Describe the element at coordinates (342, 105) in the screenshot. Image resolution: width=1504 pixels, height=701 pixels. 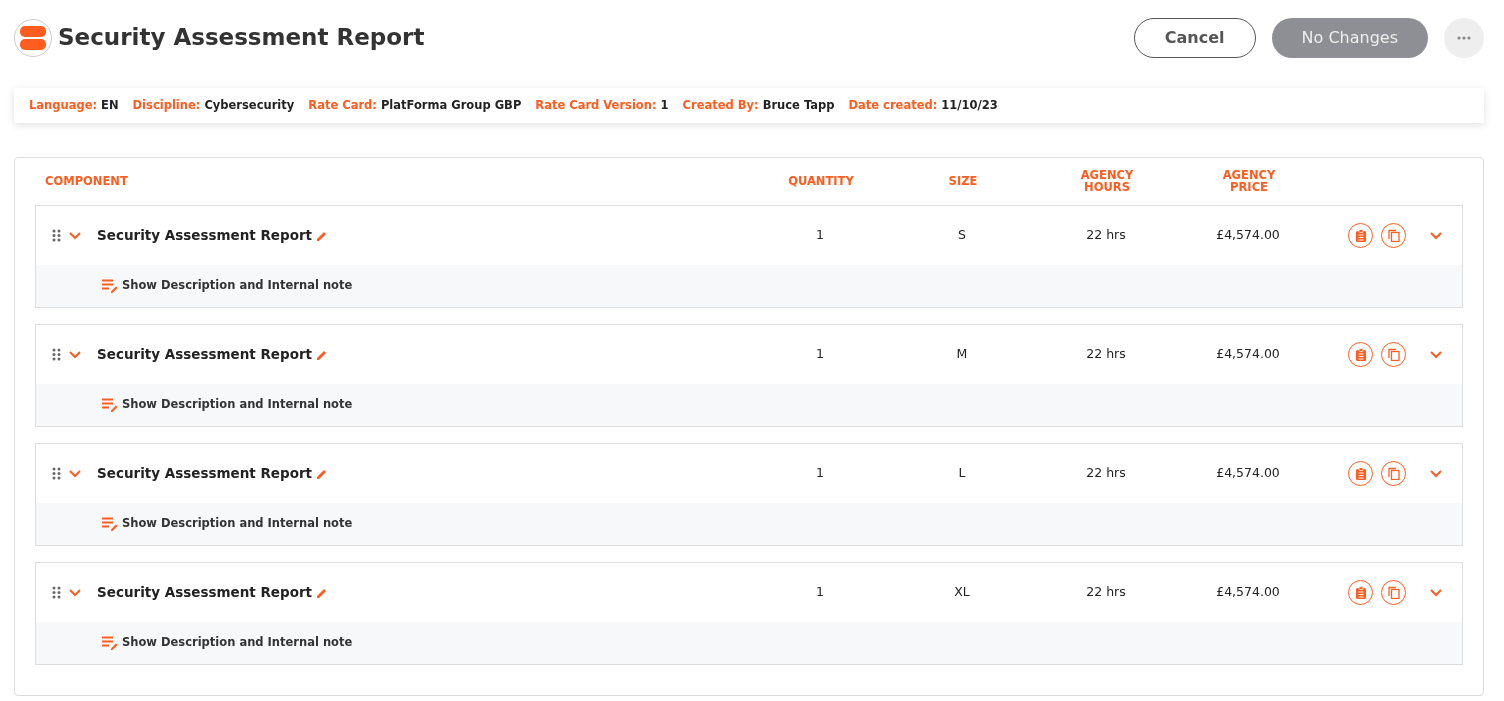
I see `info-label: Rate Card:` at that location.